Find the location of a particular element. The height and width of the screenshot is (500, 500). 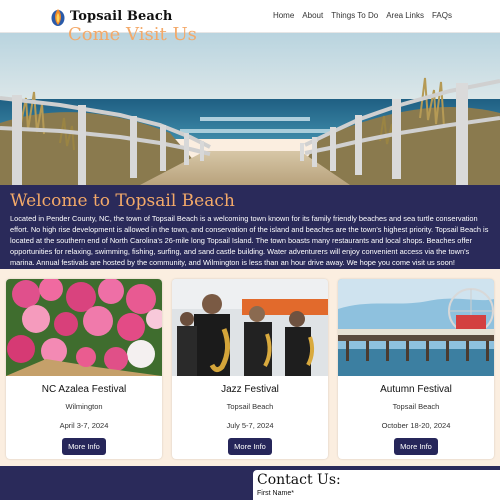

nav-link-things-to-do: Things To Do is located at coordinates (354, 15).